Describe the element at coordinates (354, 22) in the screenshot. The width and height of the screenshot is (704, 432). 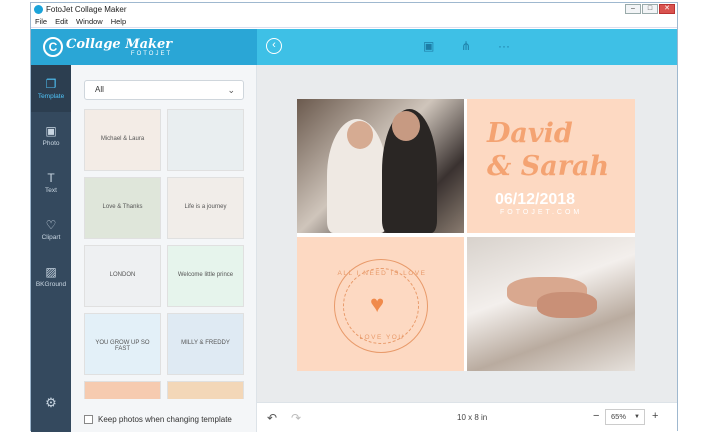
I see `menu-bar: File Edit Window Help` at that location.